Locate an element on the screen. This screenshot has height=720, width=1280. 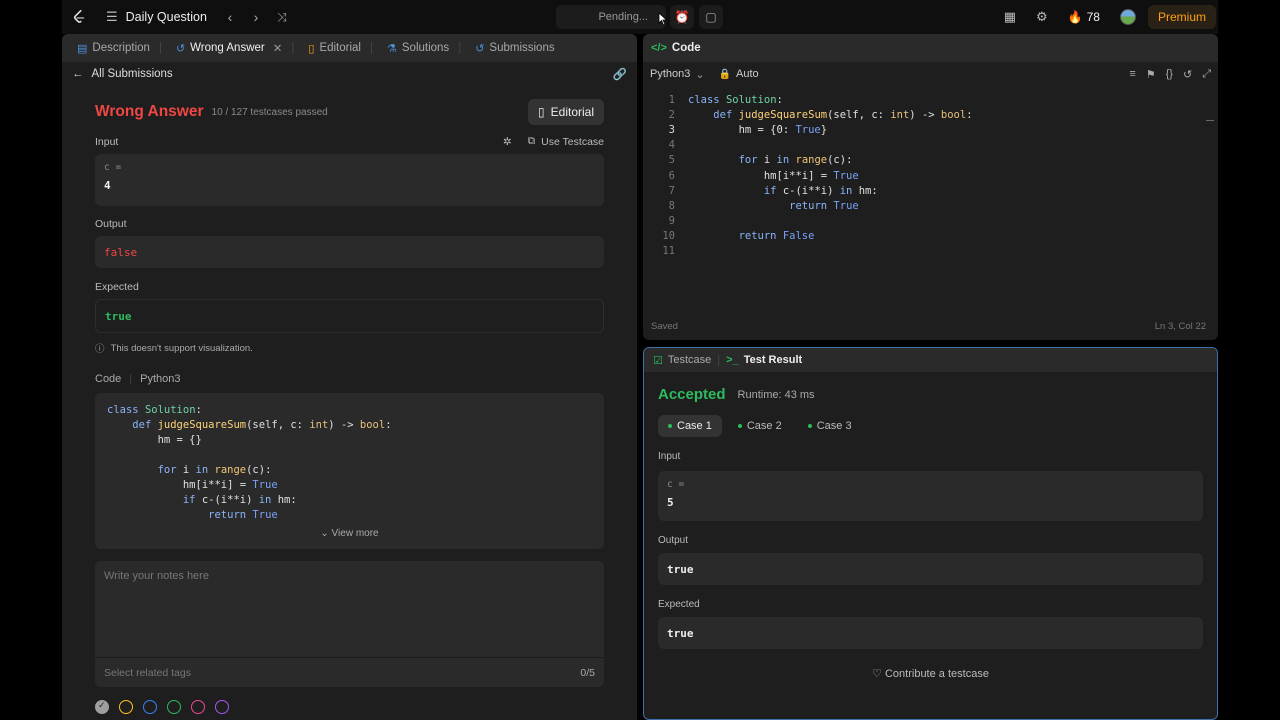
shuffle-icon: ⤨ is located at coordinates (282, 17).